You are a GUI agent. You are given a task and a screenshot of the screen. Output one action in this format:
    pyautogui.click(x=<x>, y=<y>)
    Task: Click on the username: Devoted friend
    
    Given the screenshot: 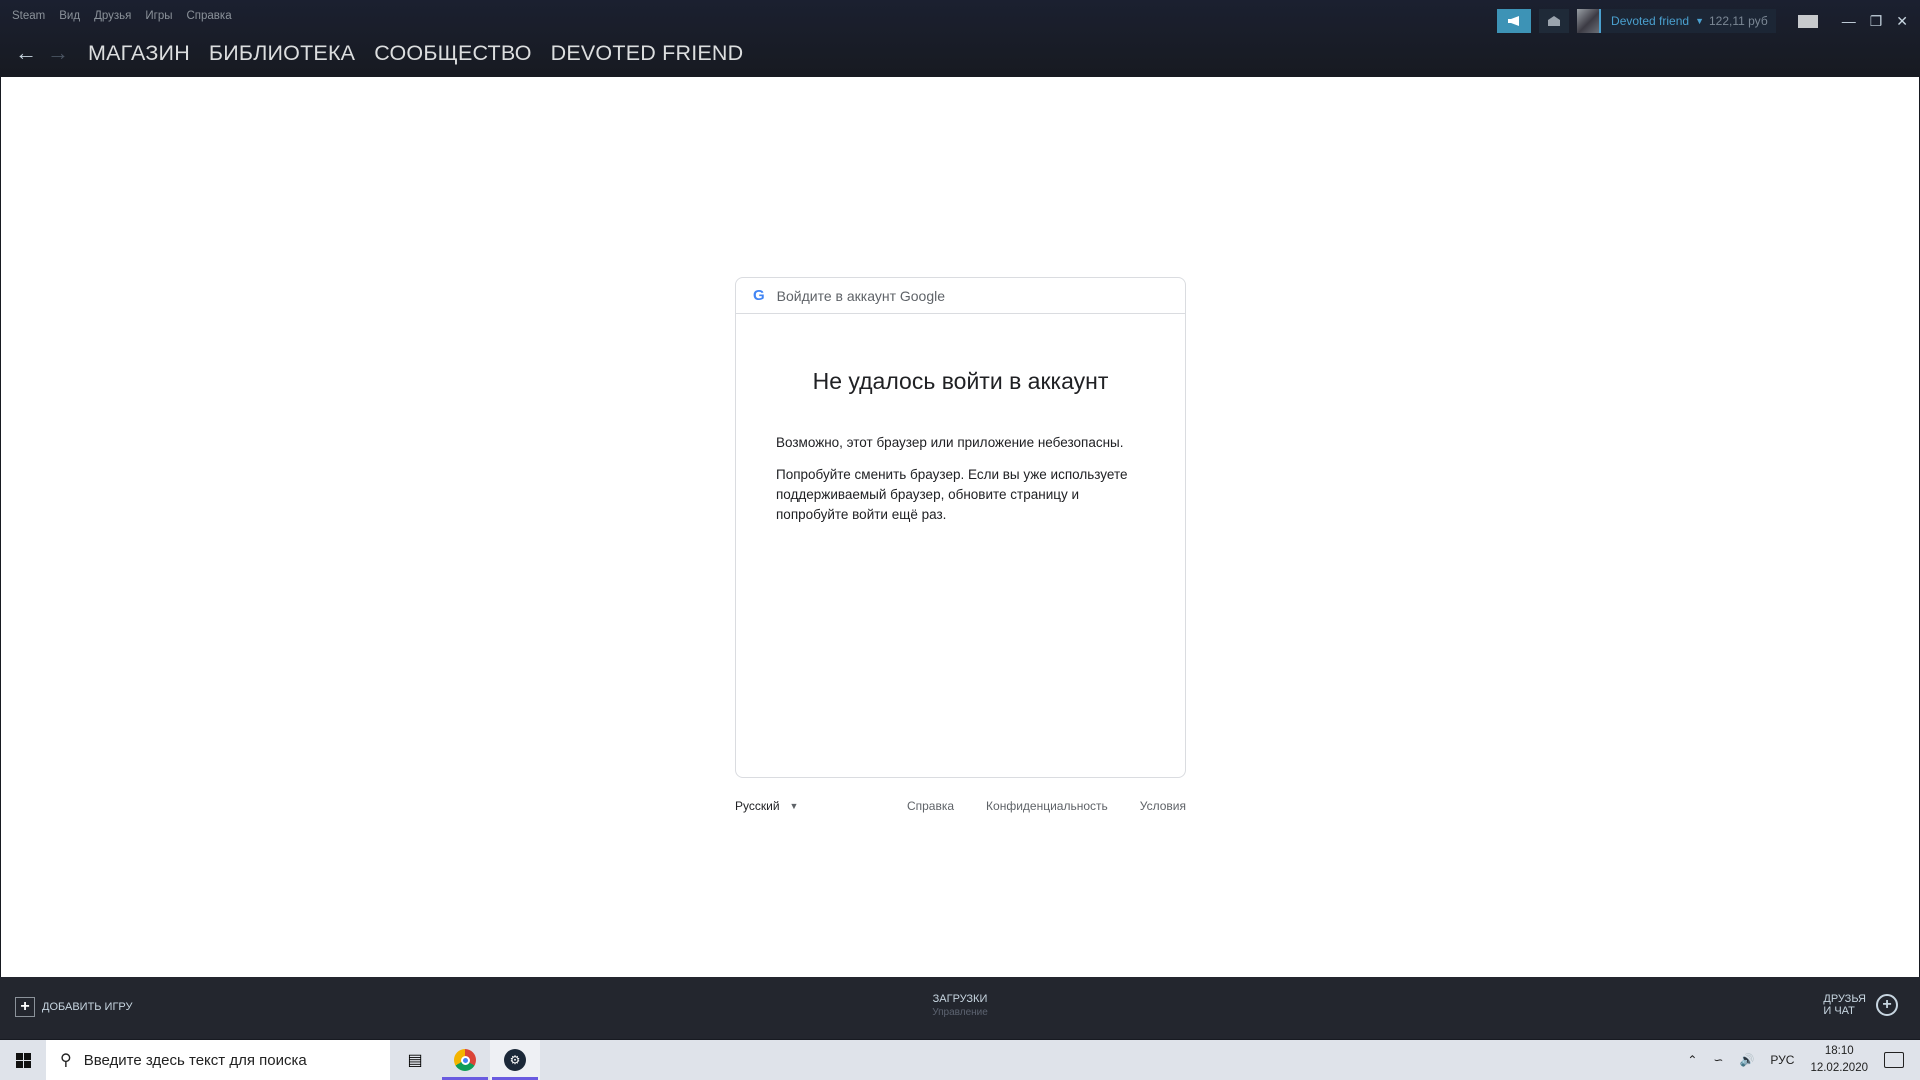 What is the action you would take?
    pyautogui.click(x=1650, y=21)
    